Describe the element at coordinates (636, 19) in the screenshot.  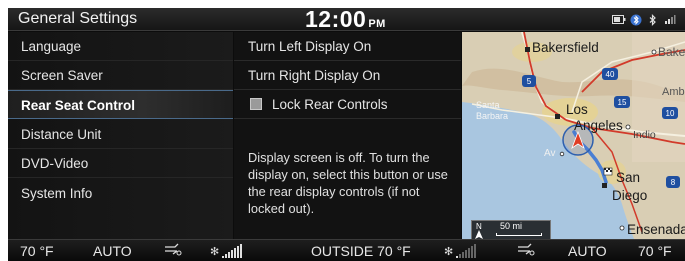
I see `phone-bluetooth-icon` at that location.